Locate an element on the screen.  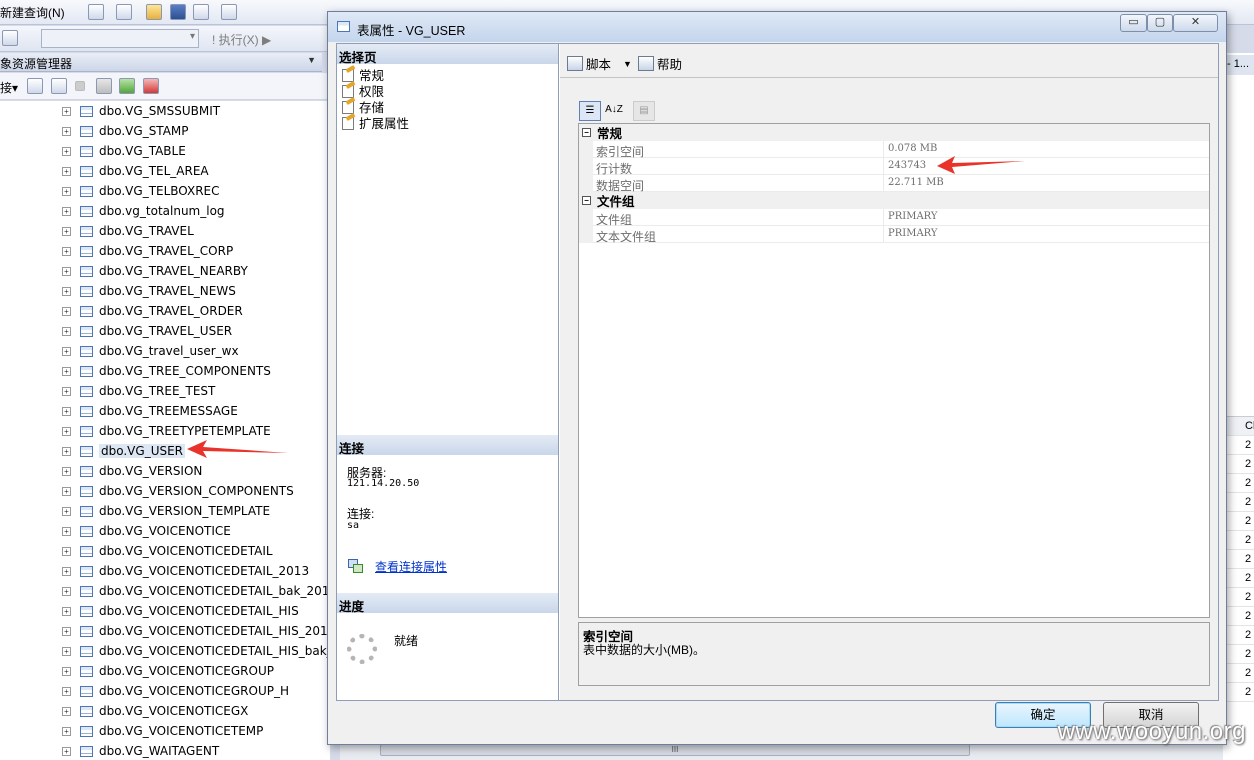
page-item: 扩展属性 is located at coordinates (375, 122).